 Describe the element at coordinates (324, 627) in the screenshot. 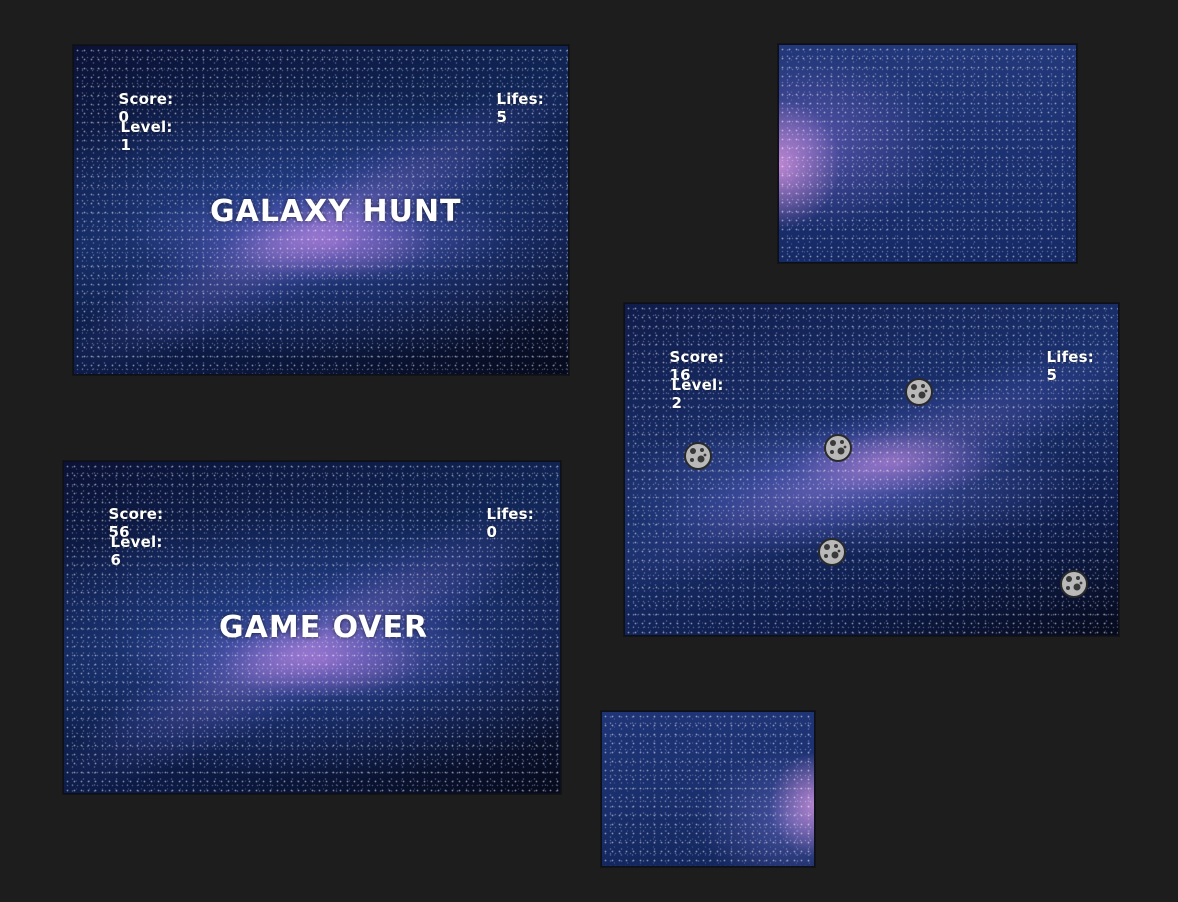

I see `game-over-heading: GAME OVER` at that location.